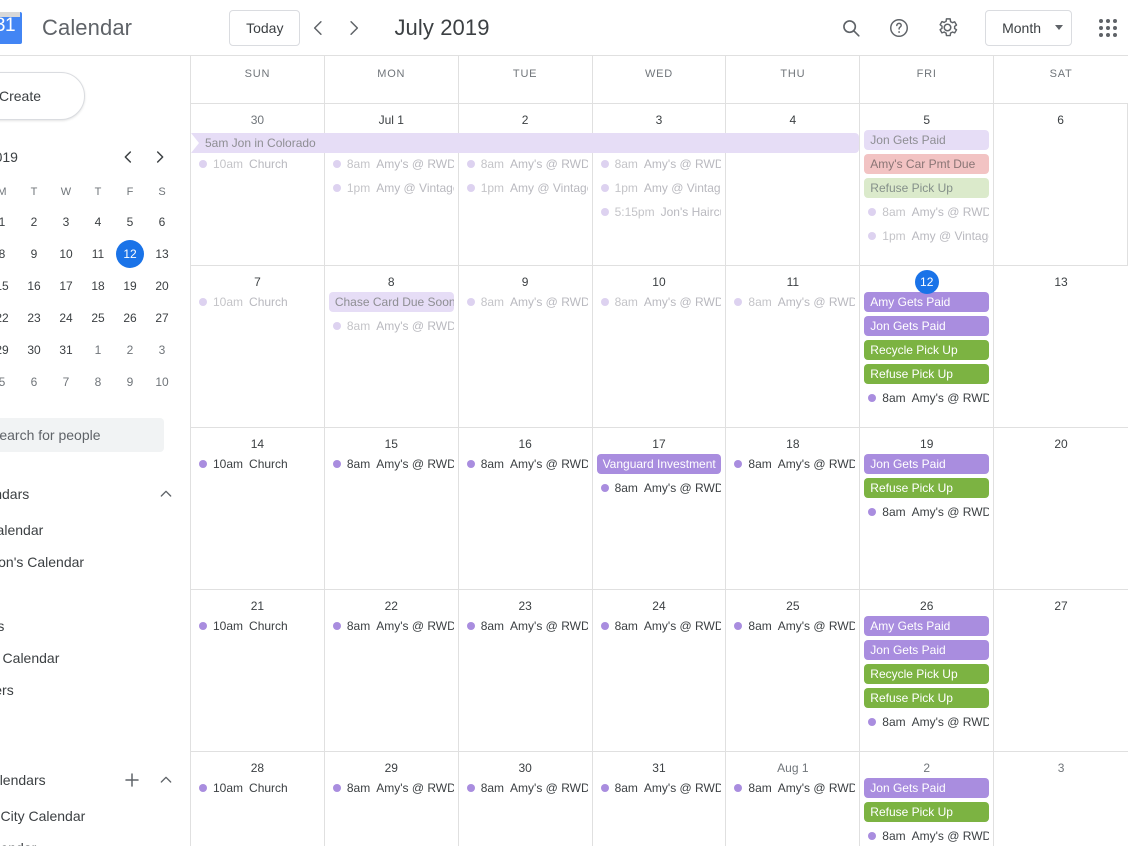  I want to click on day-number: 29, so click(391, 768).